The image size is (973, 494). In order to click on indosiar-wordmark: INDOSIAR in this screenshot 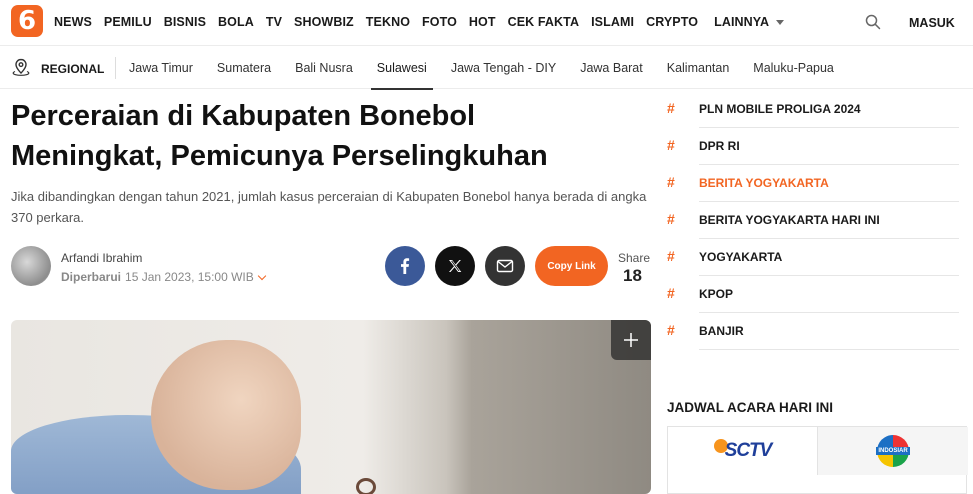, I will do `click(893, 451)`.